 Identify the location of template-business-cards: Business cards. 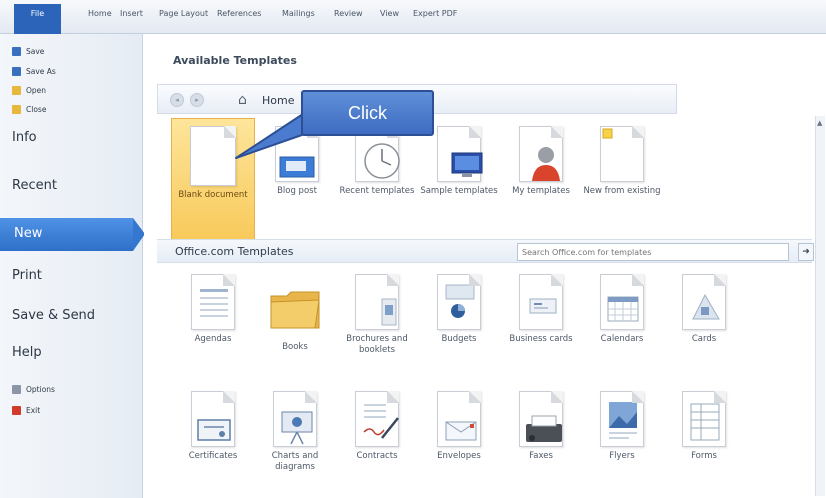
(541, 309).